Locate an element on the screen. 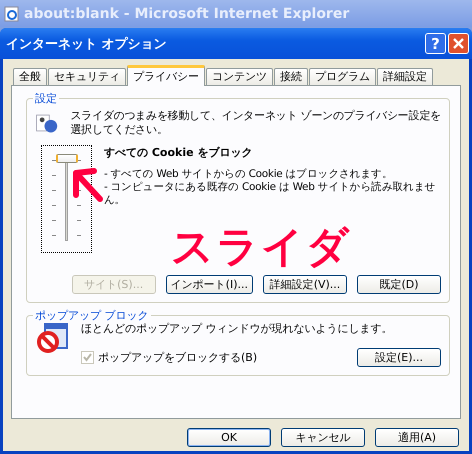 This screenshot has width=472, height=454. close-icon is located at coordinates (458, 43).